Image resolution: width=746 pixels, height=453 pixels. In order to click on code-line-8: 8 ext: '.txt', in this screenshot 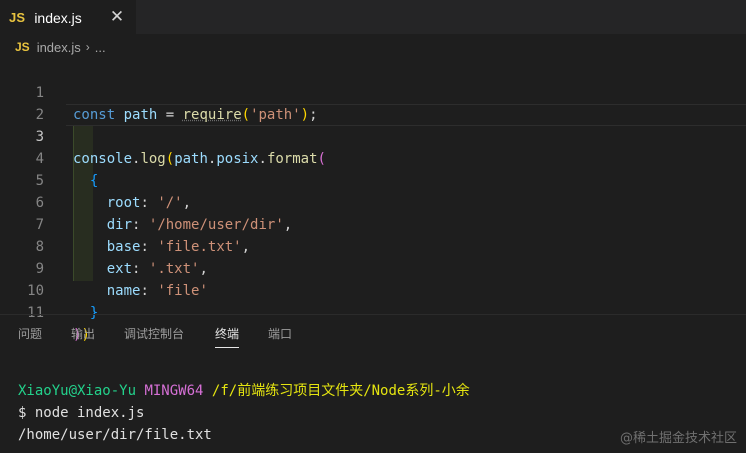, I will do `click(373, 245)`.